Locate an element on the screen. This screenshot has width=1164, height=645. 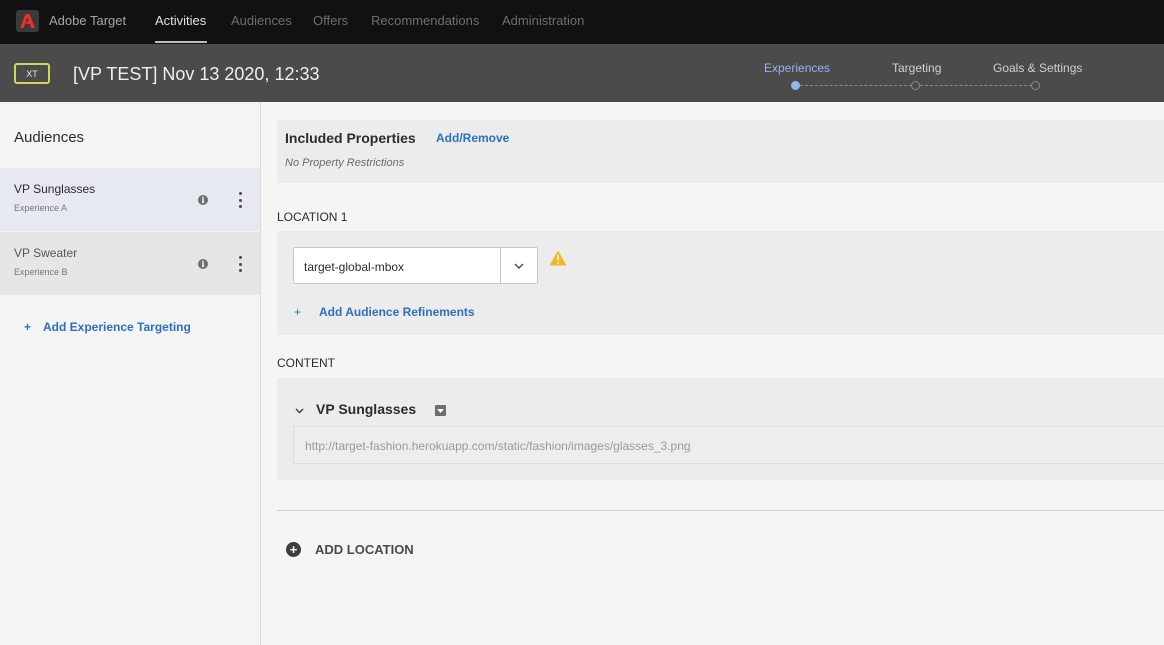
add-location-button: + ADD LOCATION is located at coordinates (350, 549).